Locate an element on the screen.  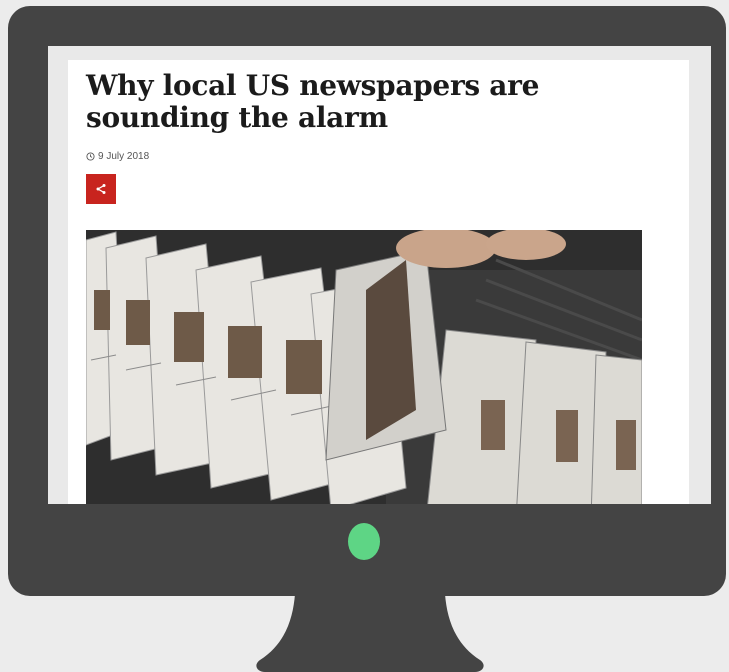
clock-icon is located at coordinates (90, 156).